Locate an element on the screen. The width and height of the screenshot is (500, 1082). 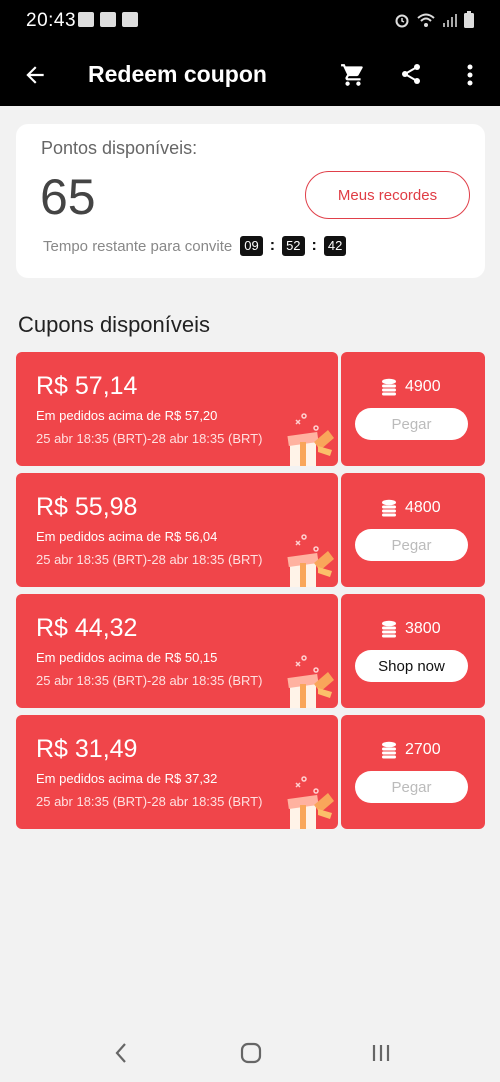
coupon-points: 3800 is located at coordinates (411, 629).